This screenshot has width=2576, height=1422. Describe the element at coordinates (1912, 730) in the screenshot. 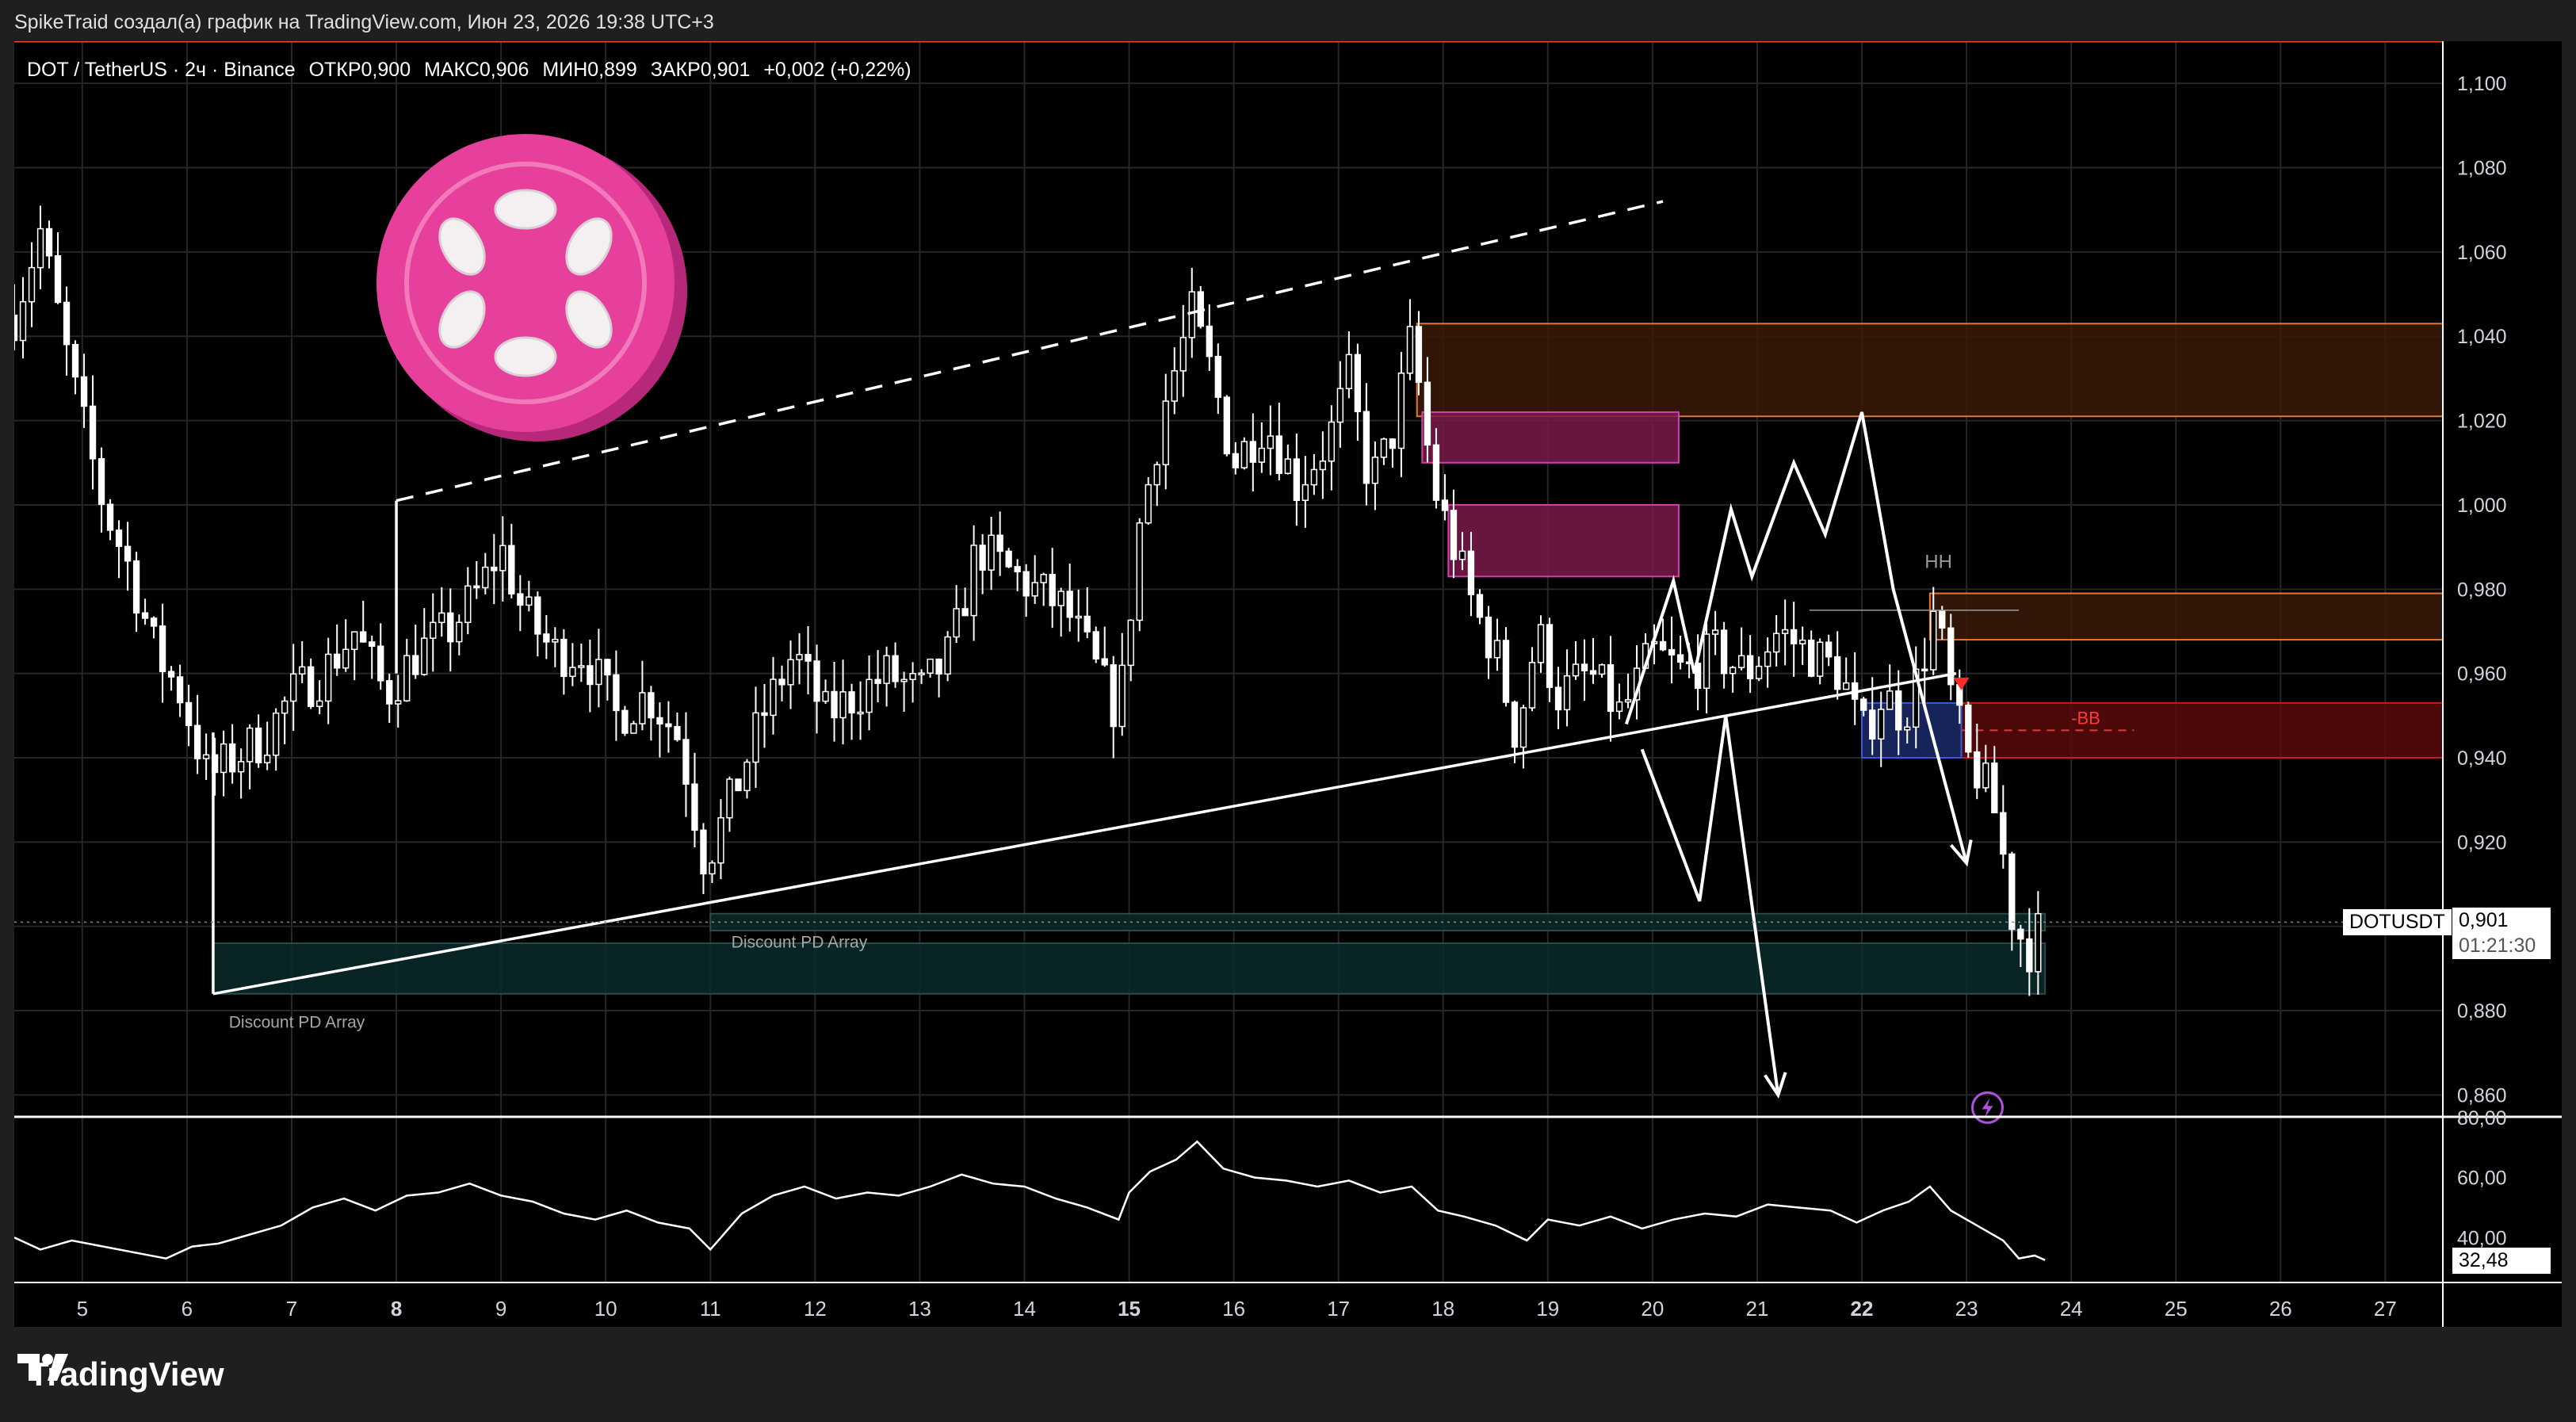

I see `breaker-block` at that location.